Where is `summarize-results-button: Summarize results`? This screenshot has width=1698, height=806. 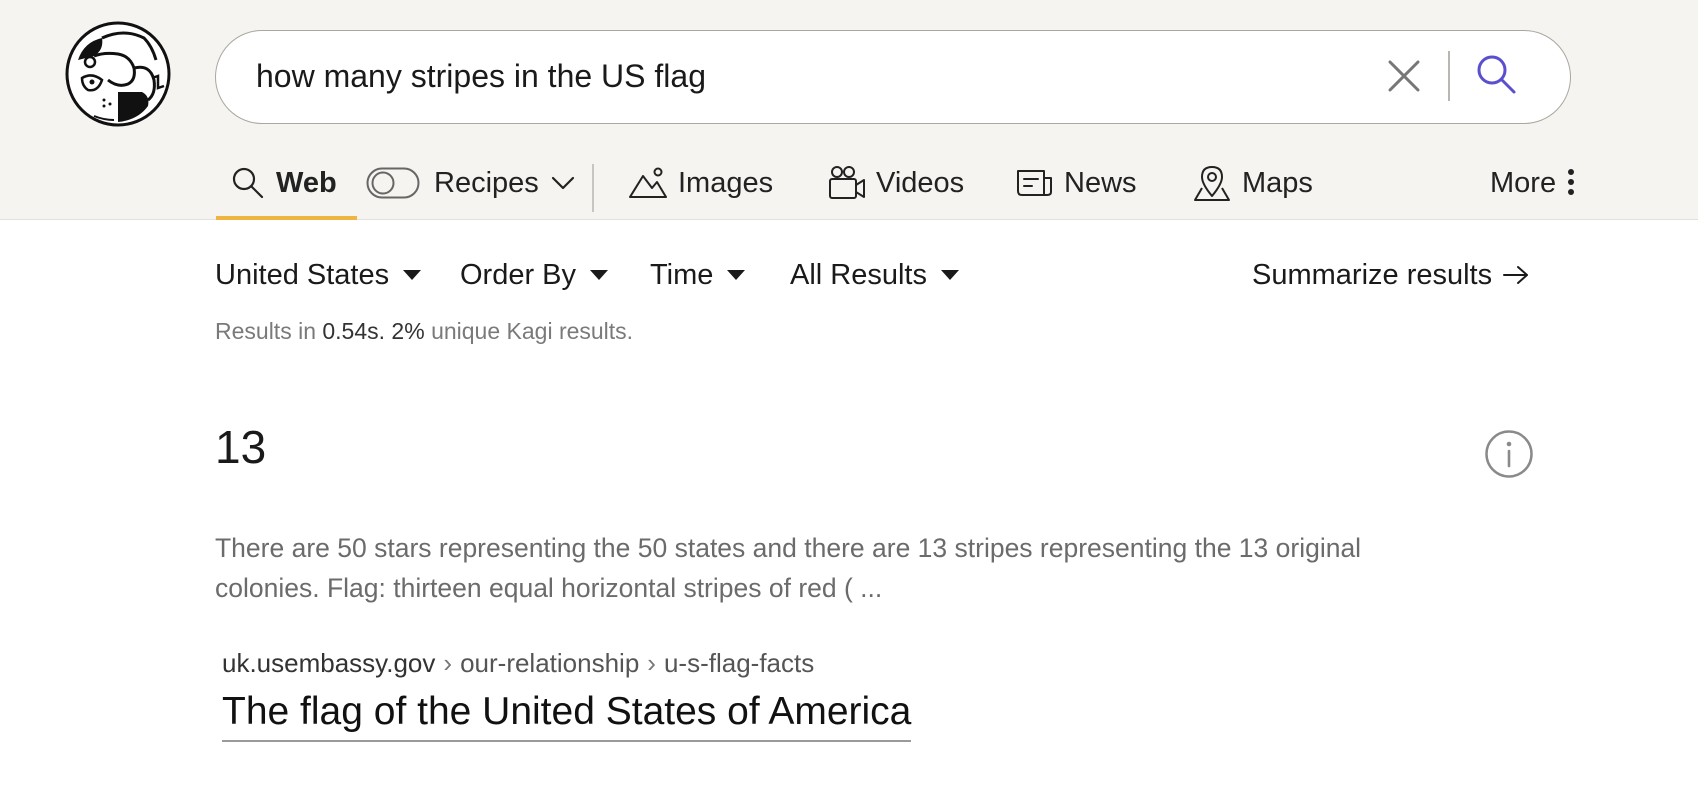 summarize-results-button: Summarize results is located at coordinates (1391, 275).